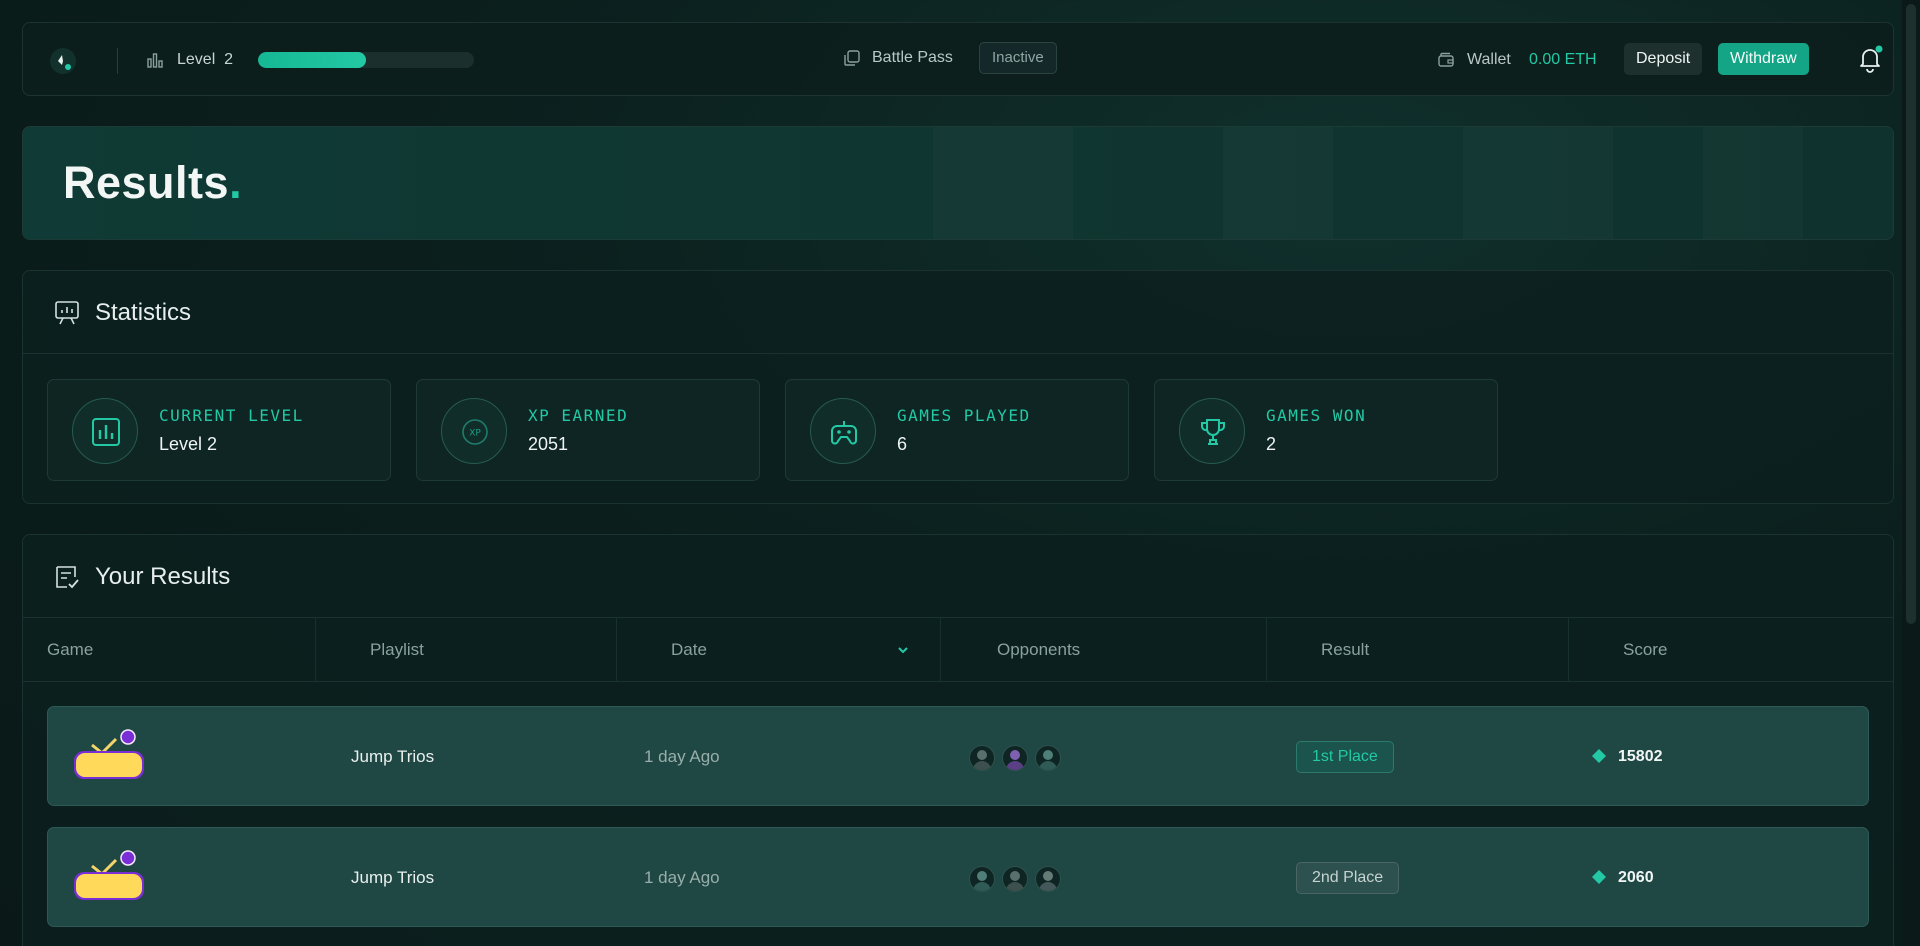 Image resolution: width=1920 pixels, height=946 pixels. I want to click on battle-pass-label: Battle Pass, so click(912, 58).